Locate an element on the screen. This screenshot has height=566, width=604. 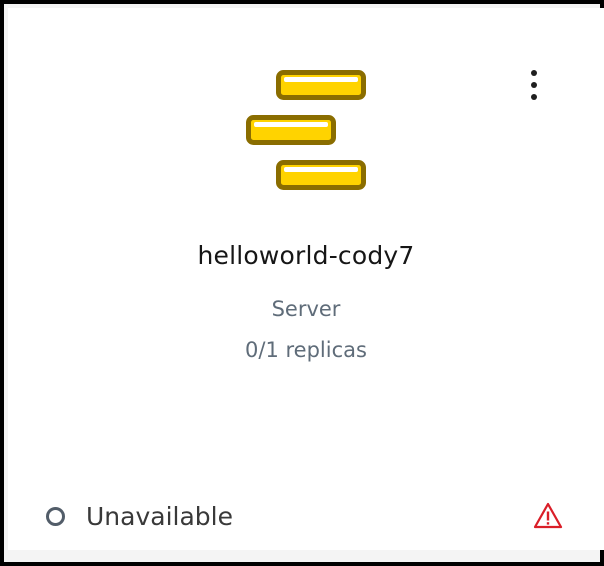
card-title: helloworld-cody7 is located at coordinates (306, 255).